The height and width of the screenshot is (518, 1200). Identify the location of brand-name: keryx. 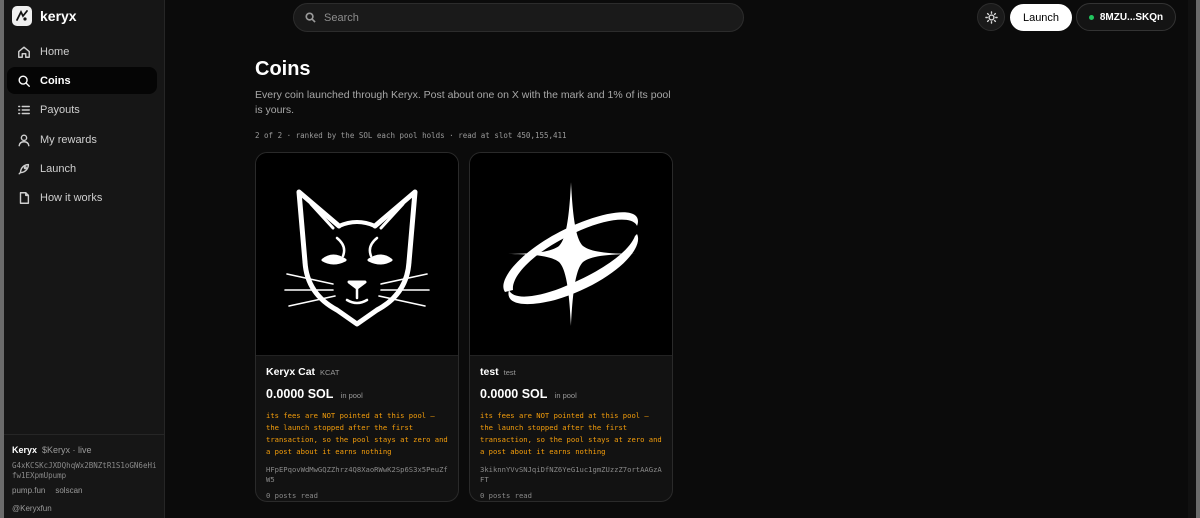
(58, 16).